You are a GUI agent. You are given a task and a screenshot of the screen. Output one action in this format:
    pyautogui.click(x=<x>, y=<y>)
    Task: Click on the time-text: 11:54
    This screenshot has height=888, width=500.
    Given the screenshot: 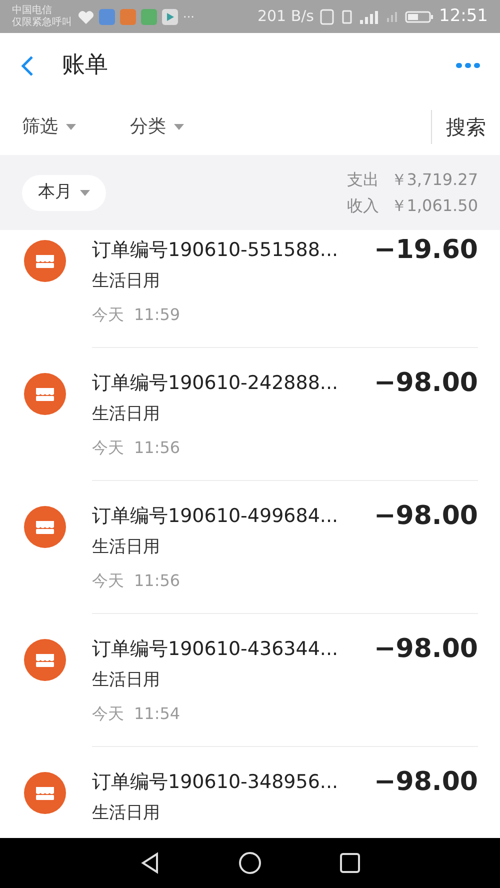 What is the action you would take?
    pyautogui.click(x=157, y=713)
    